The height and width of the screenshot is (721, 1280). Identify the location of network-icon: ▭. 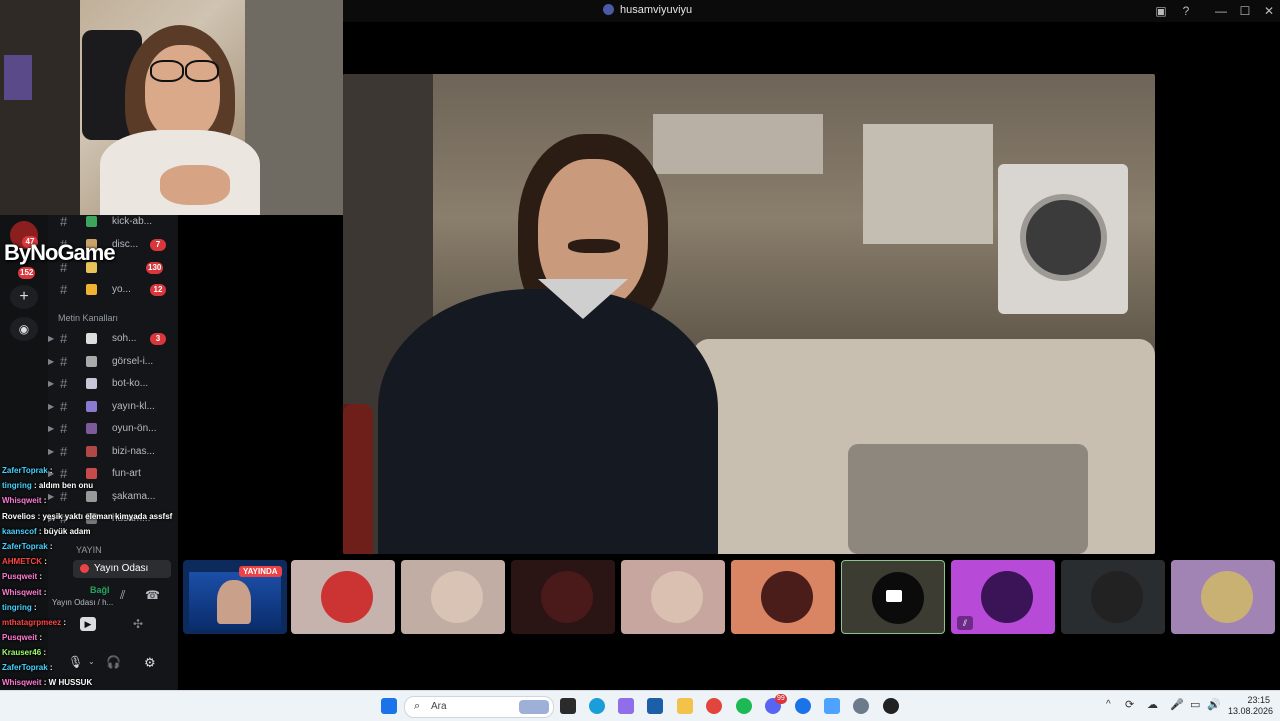
(1195, 704).